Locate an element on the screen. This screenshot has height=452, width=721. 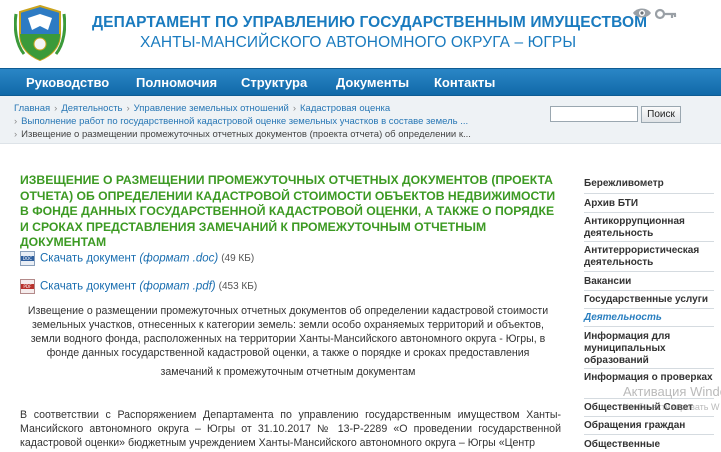
nav-item-kontakty: Контакты is located at coordinates (464, 82).